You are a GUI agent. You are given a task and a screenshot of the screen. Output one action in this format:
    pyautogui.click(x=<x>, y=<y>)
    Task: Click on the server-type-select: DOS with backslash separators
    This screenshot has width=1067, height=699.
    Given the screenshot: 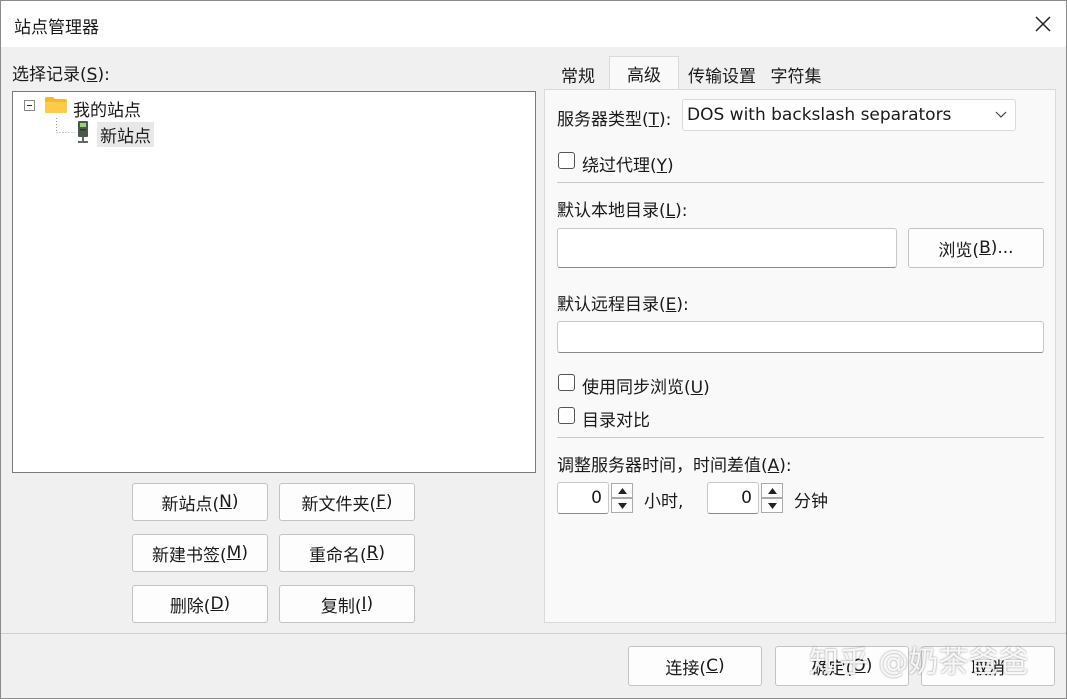 What is the action you would take?
    pyautogui.click(x=849, y=115)
    